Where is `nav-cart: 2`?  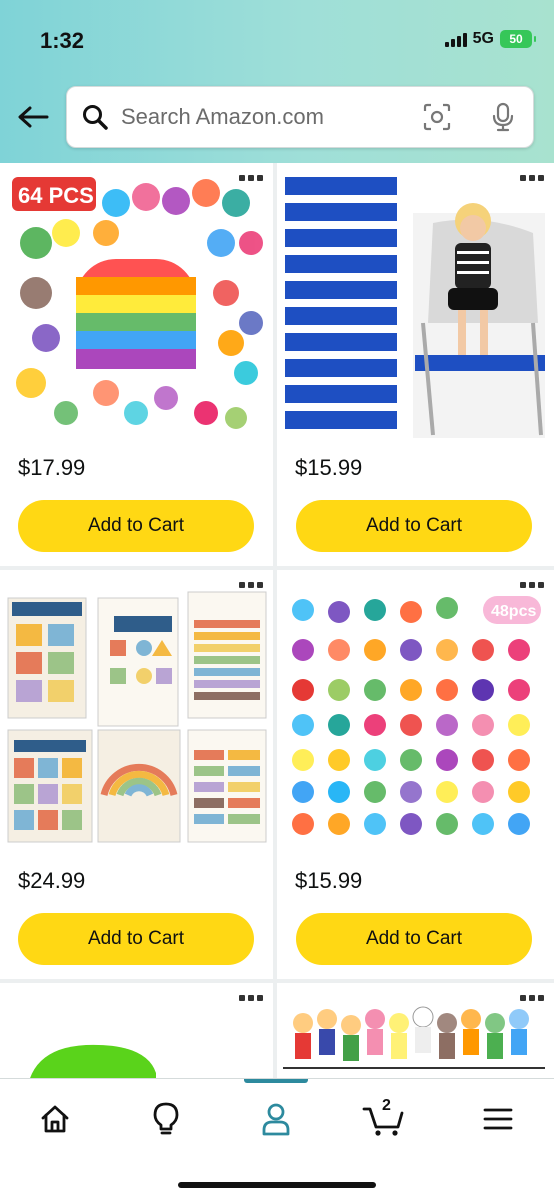 nav-cart: 2 is located at coordinates (384, 1118).